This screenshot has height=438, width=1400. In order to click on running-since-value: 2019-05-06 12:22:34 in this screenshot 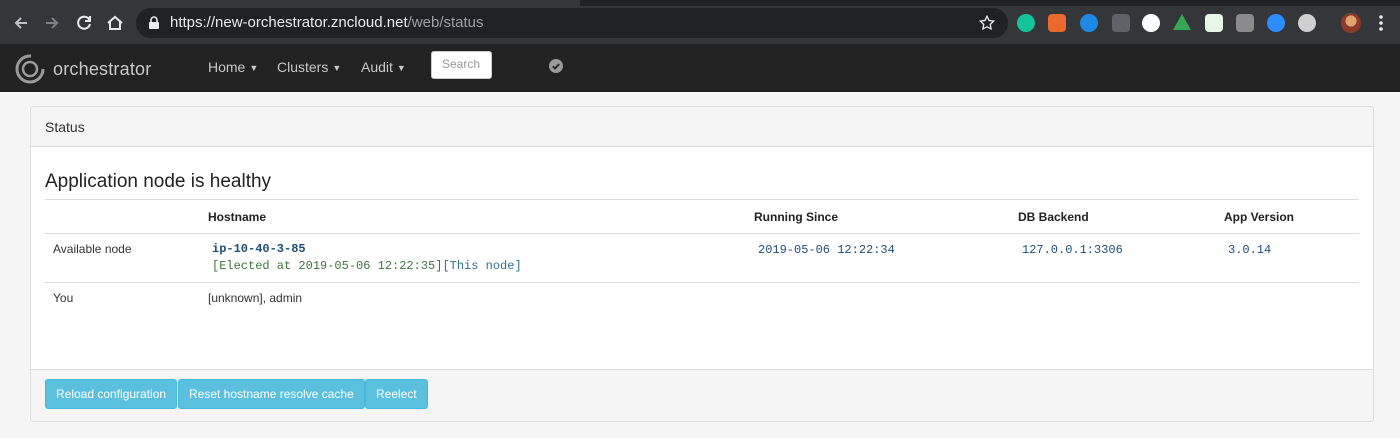, I will do `click(826, 250)`.